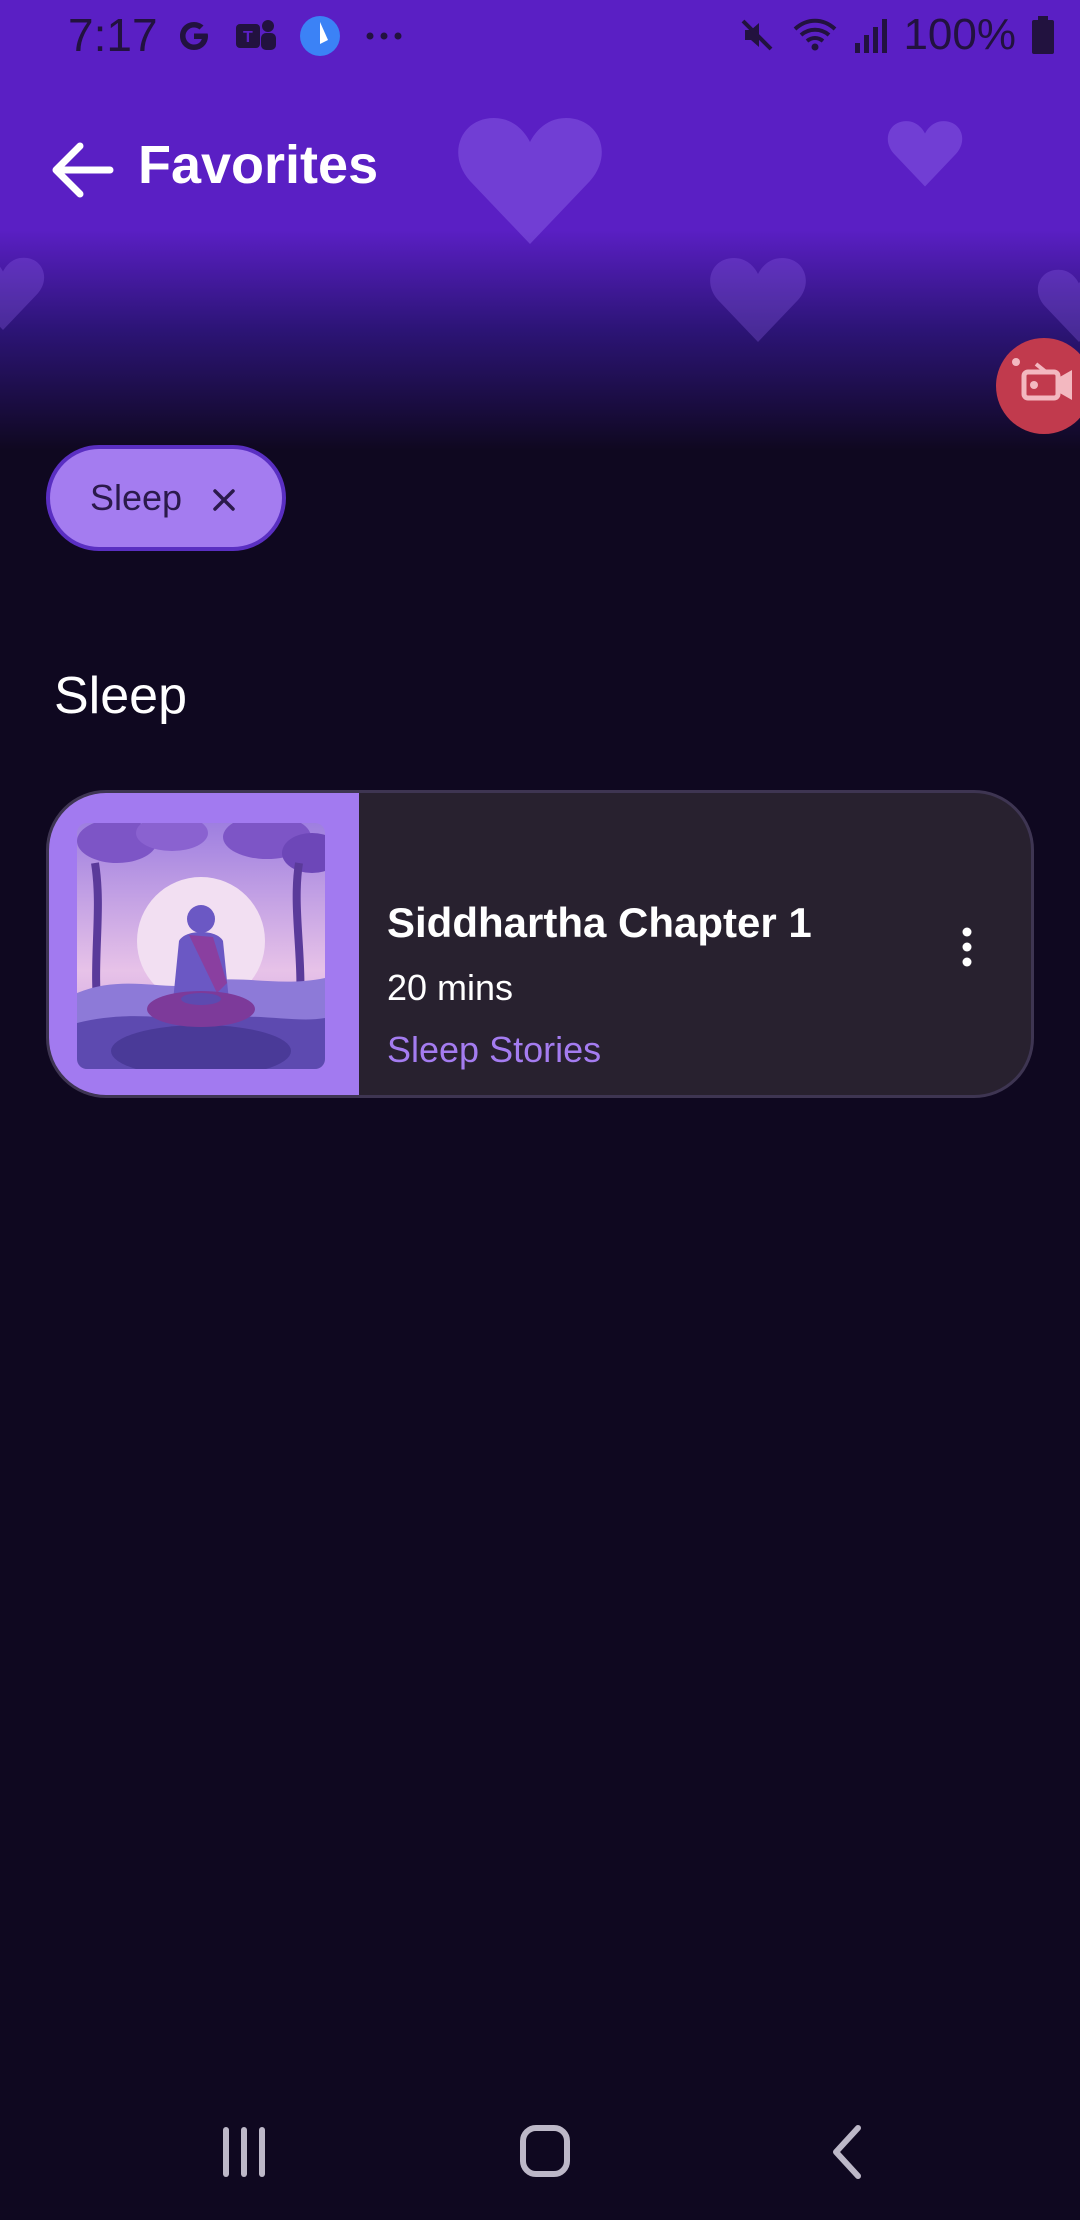  What do you see at coordinates (120, 696) in the screenshot?
I see `section-title: Sleep` at bounding box center [120, 696].